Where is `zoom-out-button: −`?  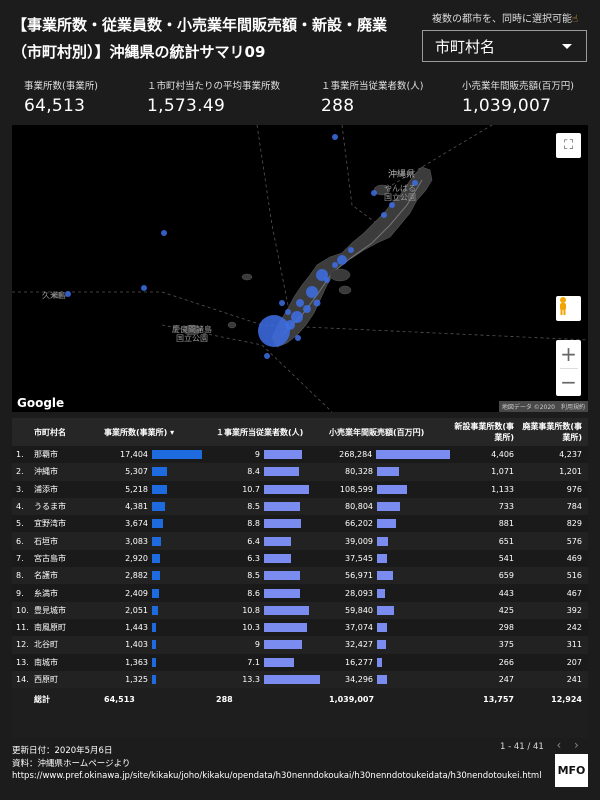
zoom-out-button: − is located at coordinates (568, 383).